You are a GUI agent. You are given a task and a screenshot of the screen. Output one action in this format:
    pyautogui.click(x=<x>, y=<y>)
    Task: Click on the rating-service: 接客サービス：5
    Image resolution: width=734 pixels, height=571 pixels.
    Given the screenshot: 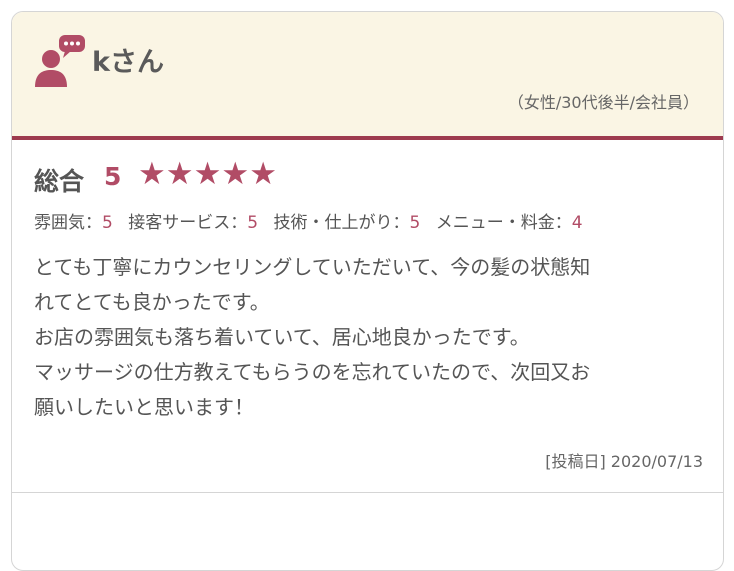 What is the action you would take?
    pyautogui.click(x=193, y=223)
    